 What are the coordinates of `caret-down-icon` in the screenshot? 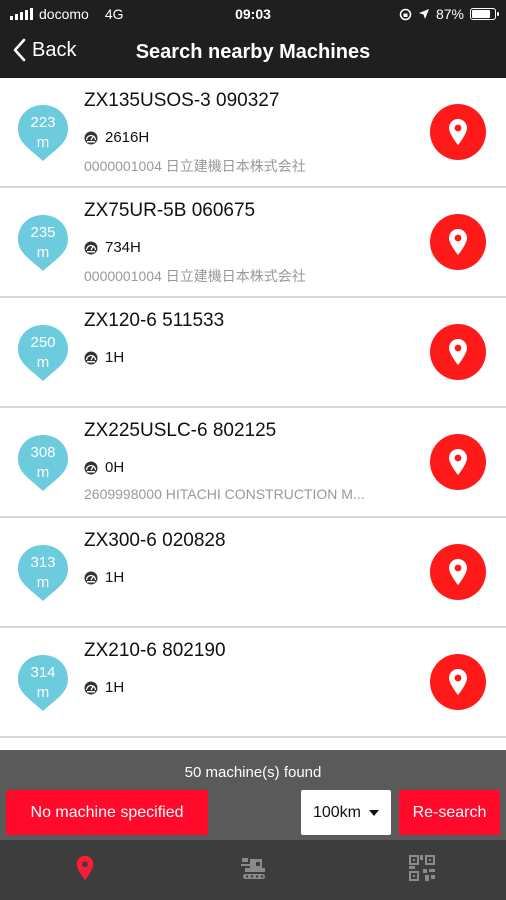 It's located at (374, 812).